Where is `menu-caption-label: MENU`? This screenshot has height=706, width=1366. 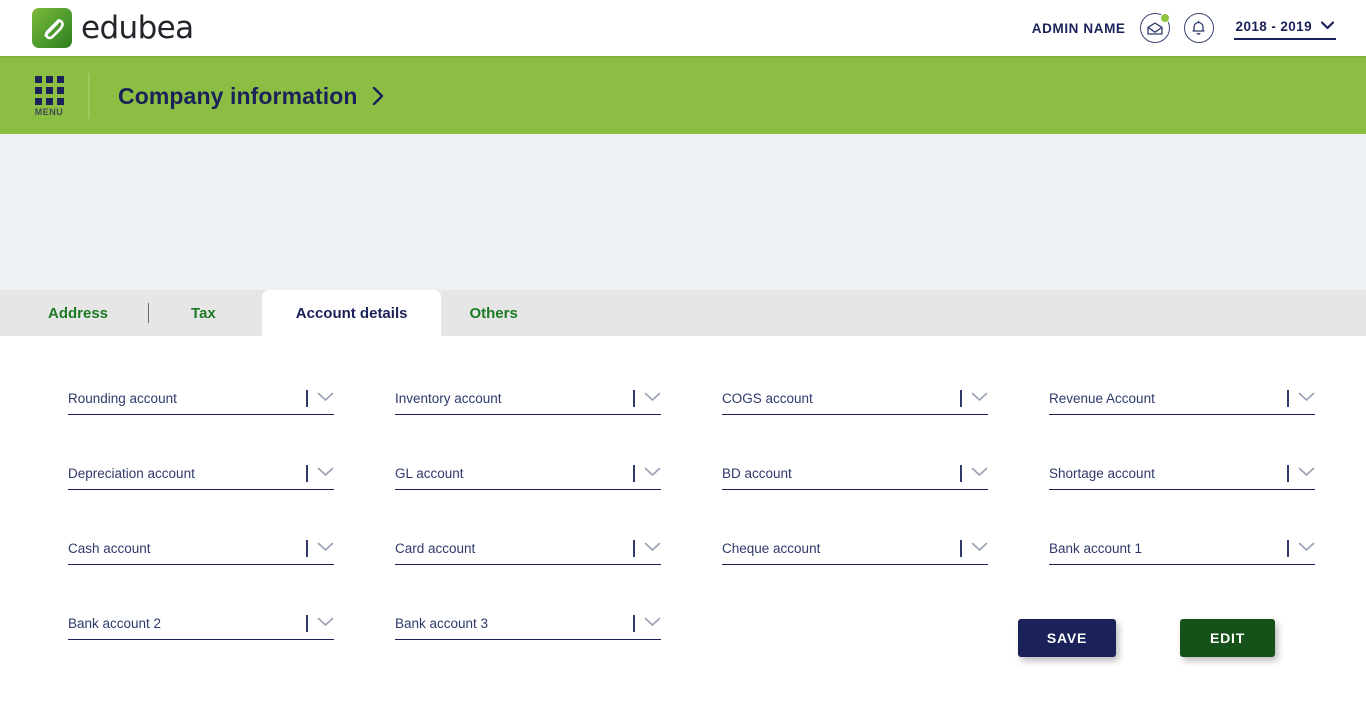 menu-caption-label: MENU is located at coordinates (49, 111).